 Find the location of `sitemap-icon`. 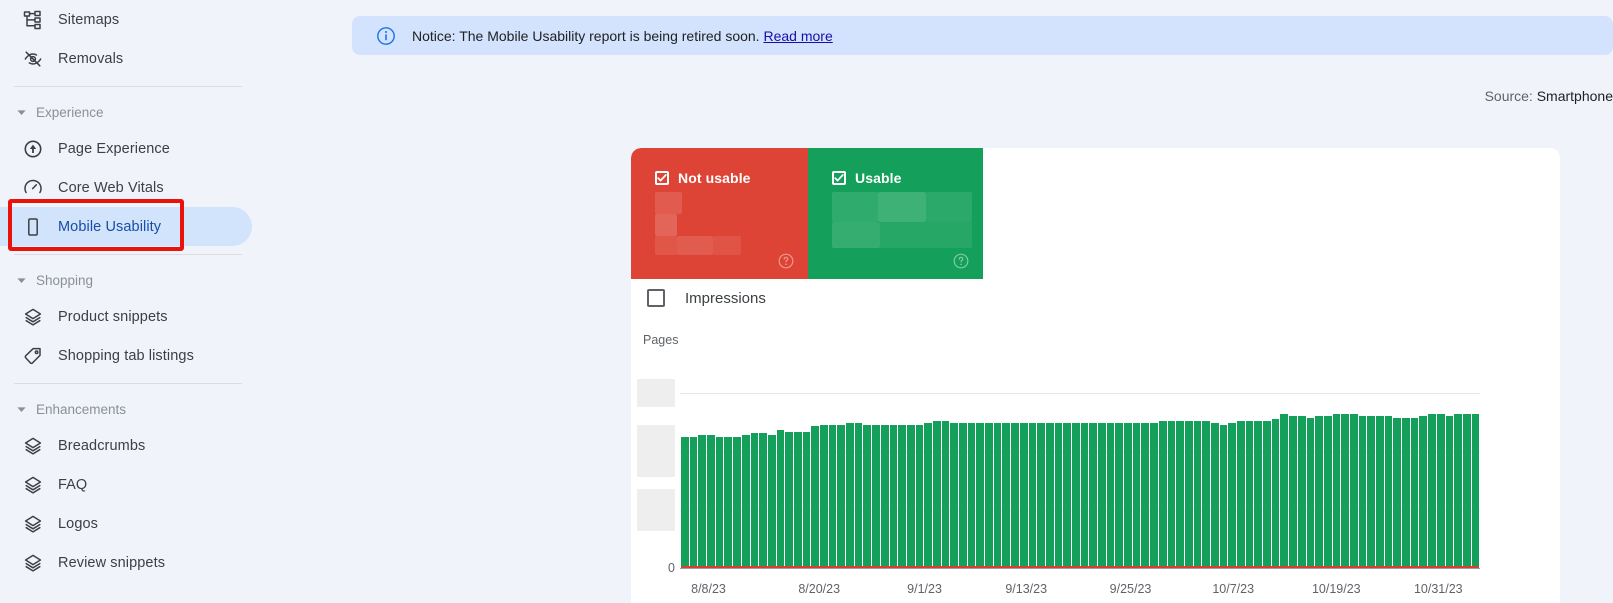

sitemap-icon is located at coordinates (33, 20).